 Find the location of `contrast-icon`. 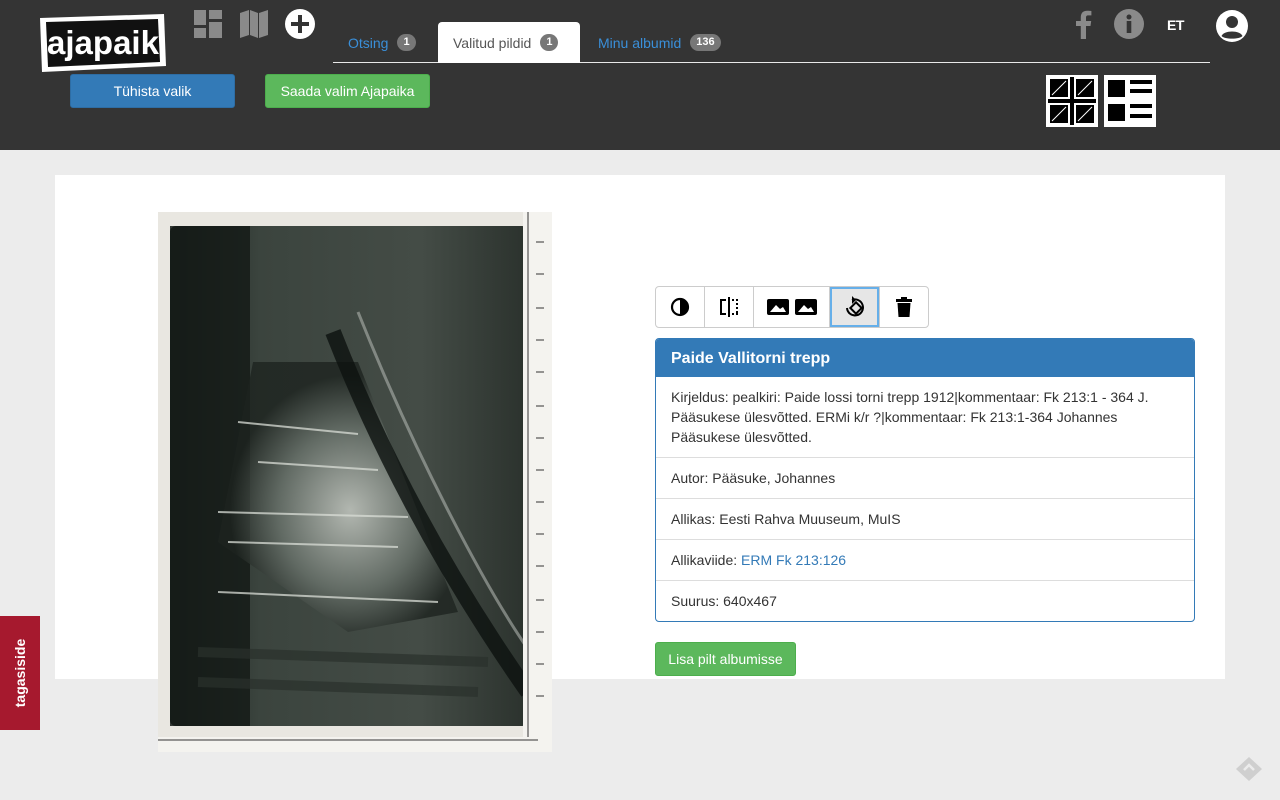

contrast-icon is located at coordinates (680, 307).